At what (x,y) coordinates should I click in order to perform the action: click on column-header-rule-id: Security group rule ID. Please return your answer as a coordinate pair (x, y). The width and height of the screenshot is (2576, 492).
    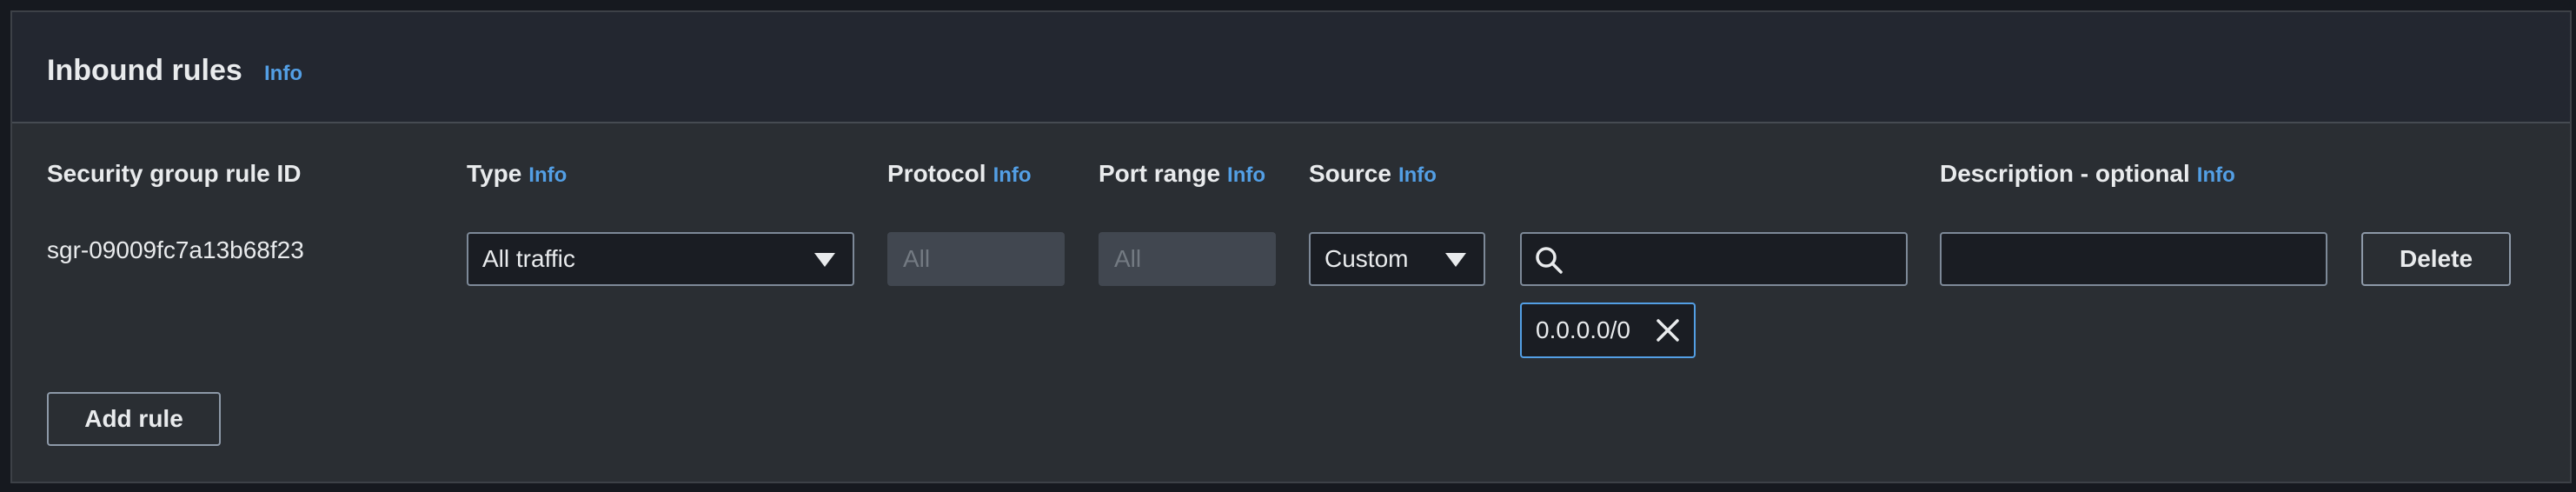
    Looking at the image, I should click on (174, 174).